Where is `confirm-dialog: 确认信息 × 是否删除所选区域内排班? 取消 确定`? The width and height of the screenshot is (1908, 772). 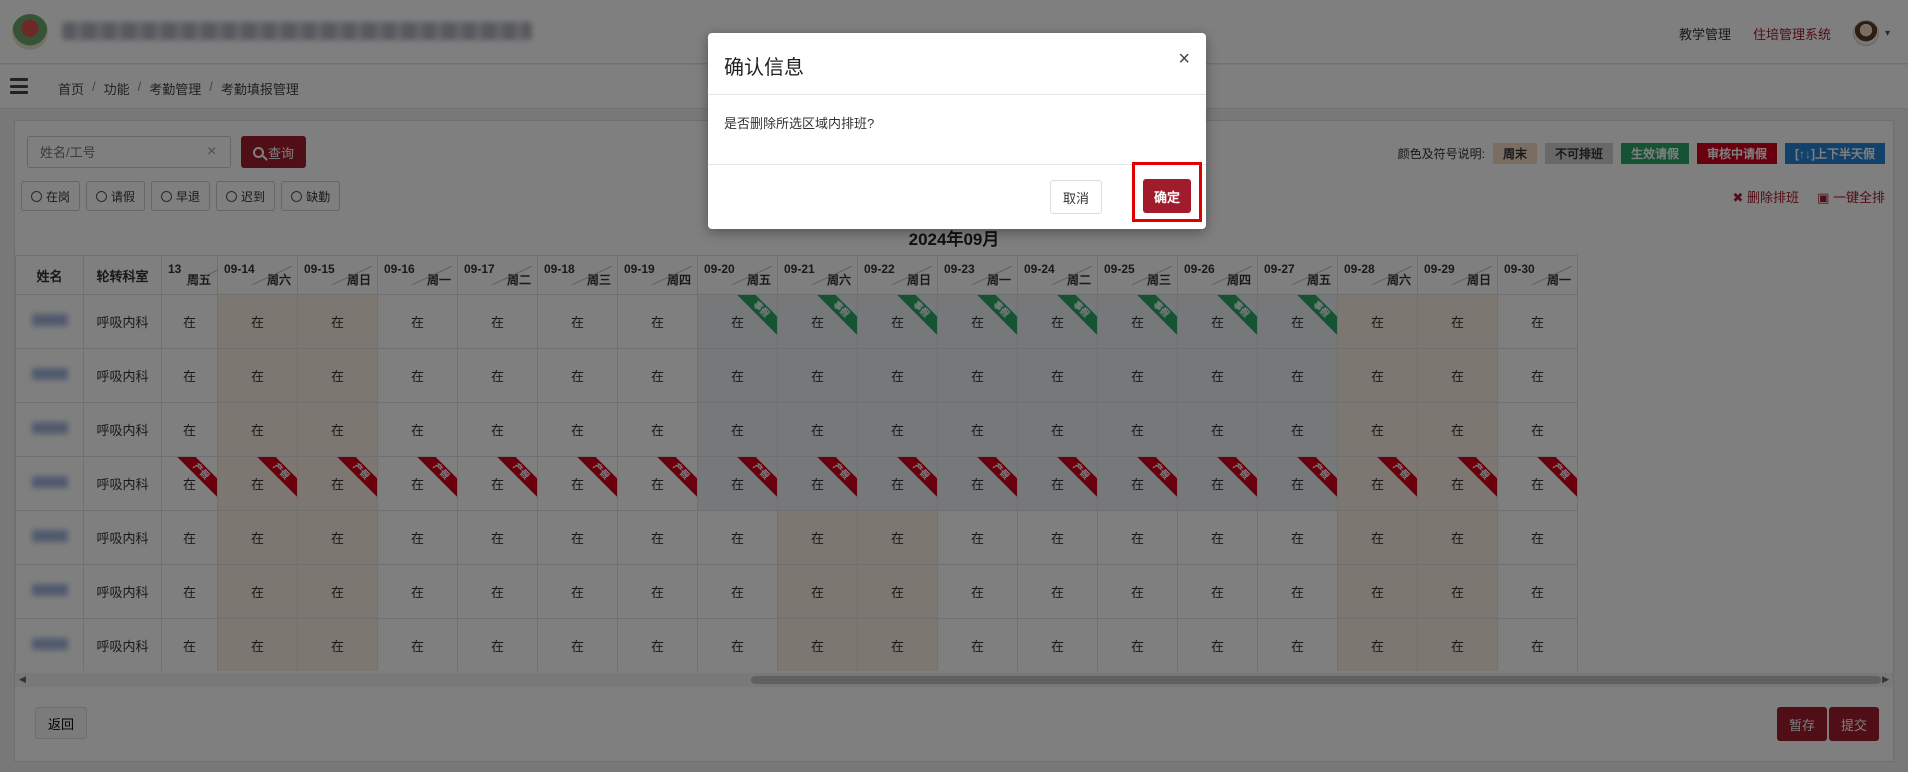
confirm-dialog: 确认信息 × 是否删除所选区域内排班? 取消 确定 is located at coordinates (957, 131).